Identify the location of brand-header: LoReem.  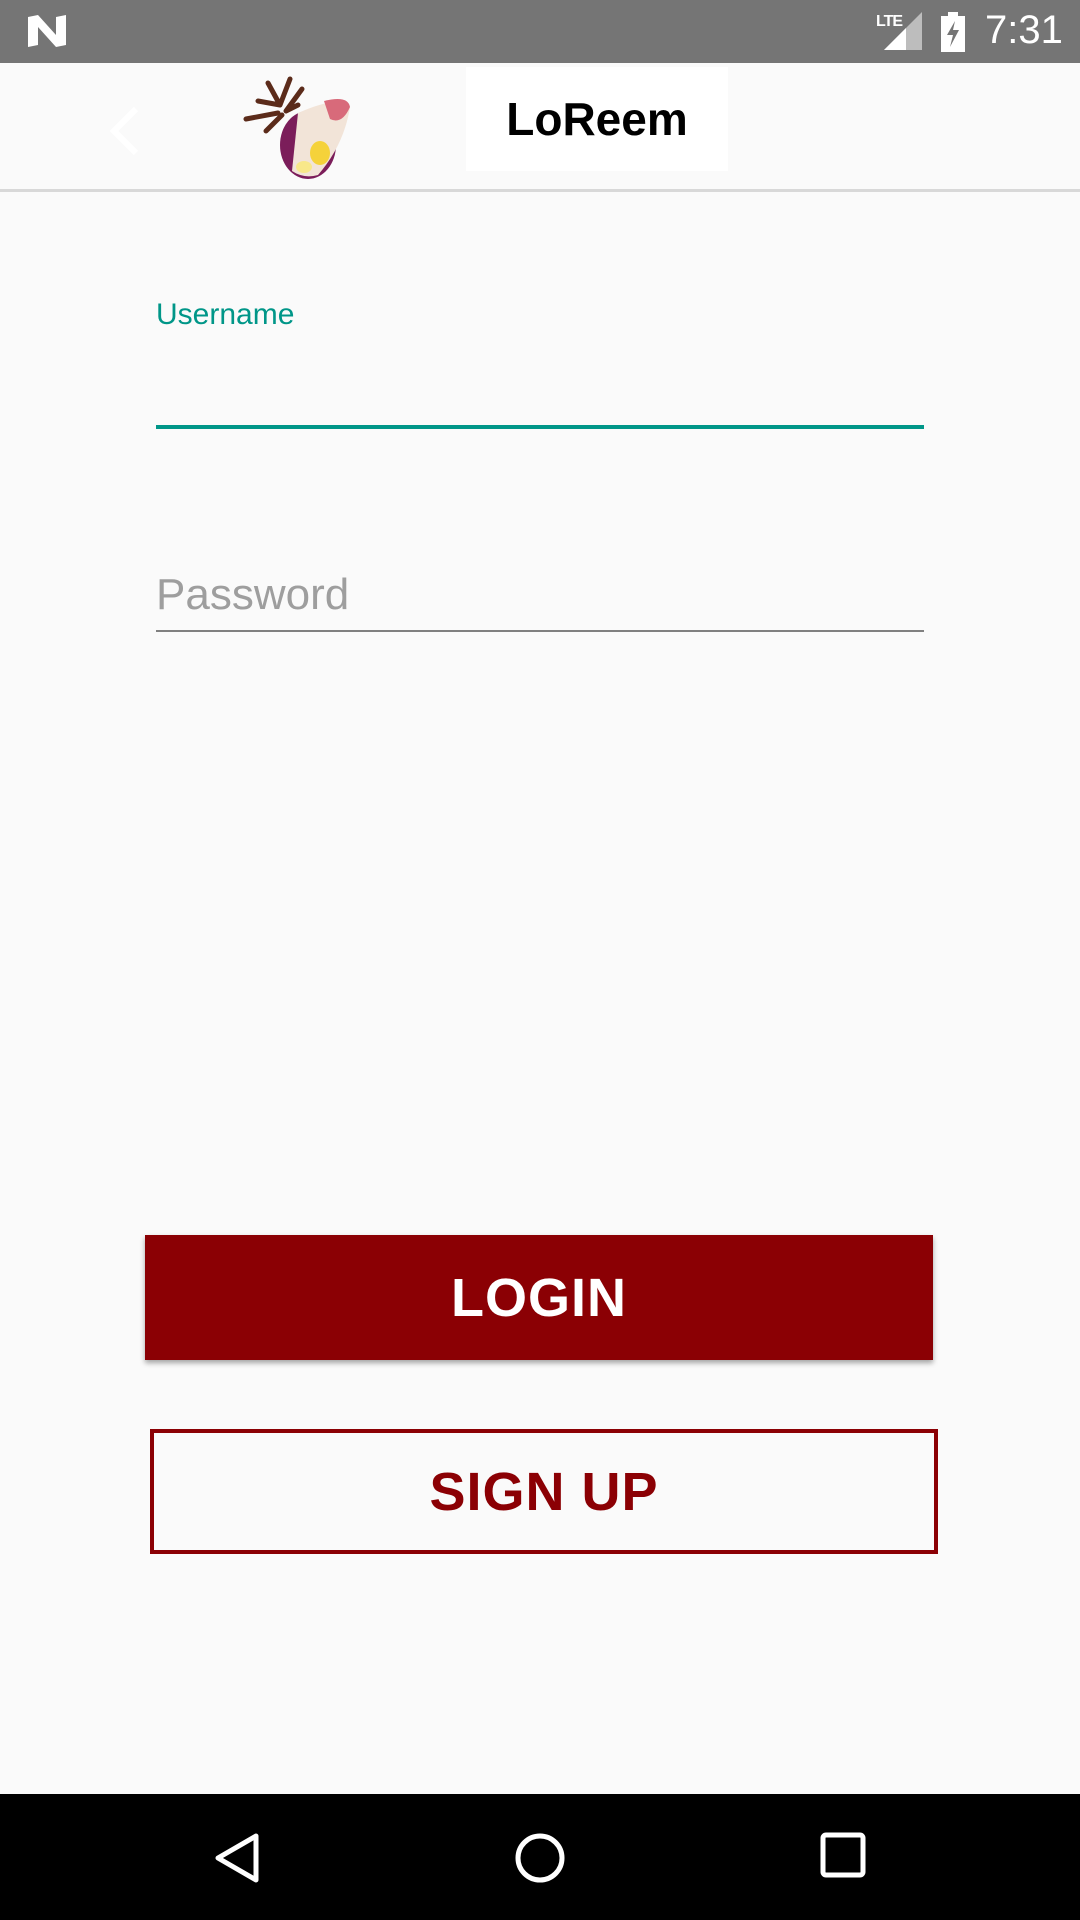
(597, 119).